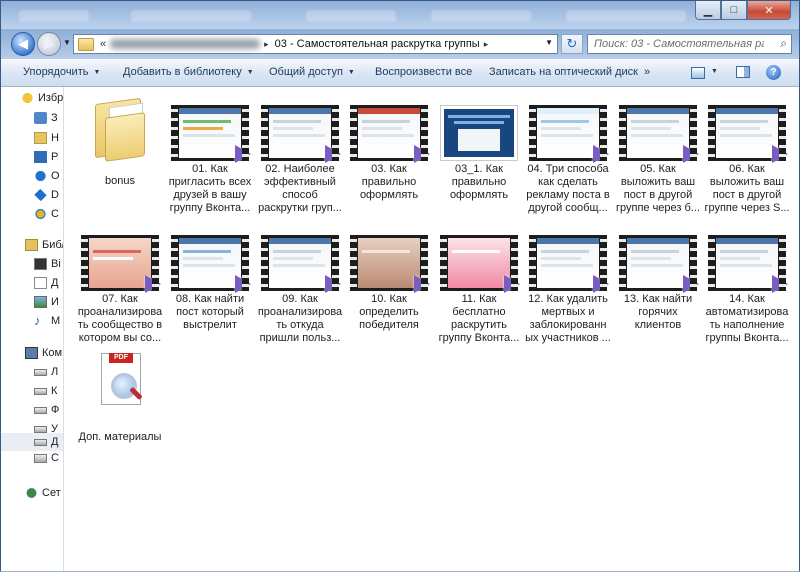 This screenshot has width=800, height=572. What do you see at coordinates (46, 195) in the screenshot?
I see `sidebar-item-dropbox: D` at bounding box center [46, 195].